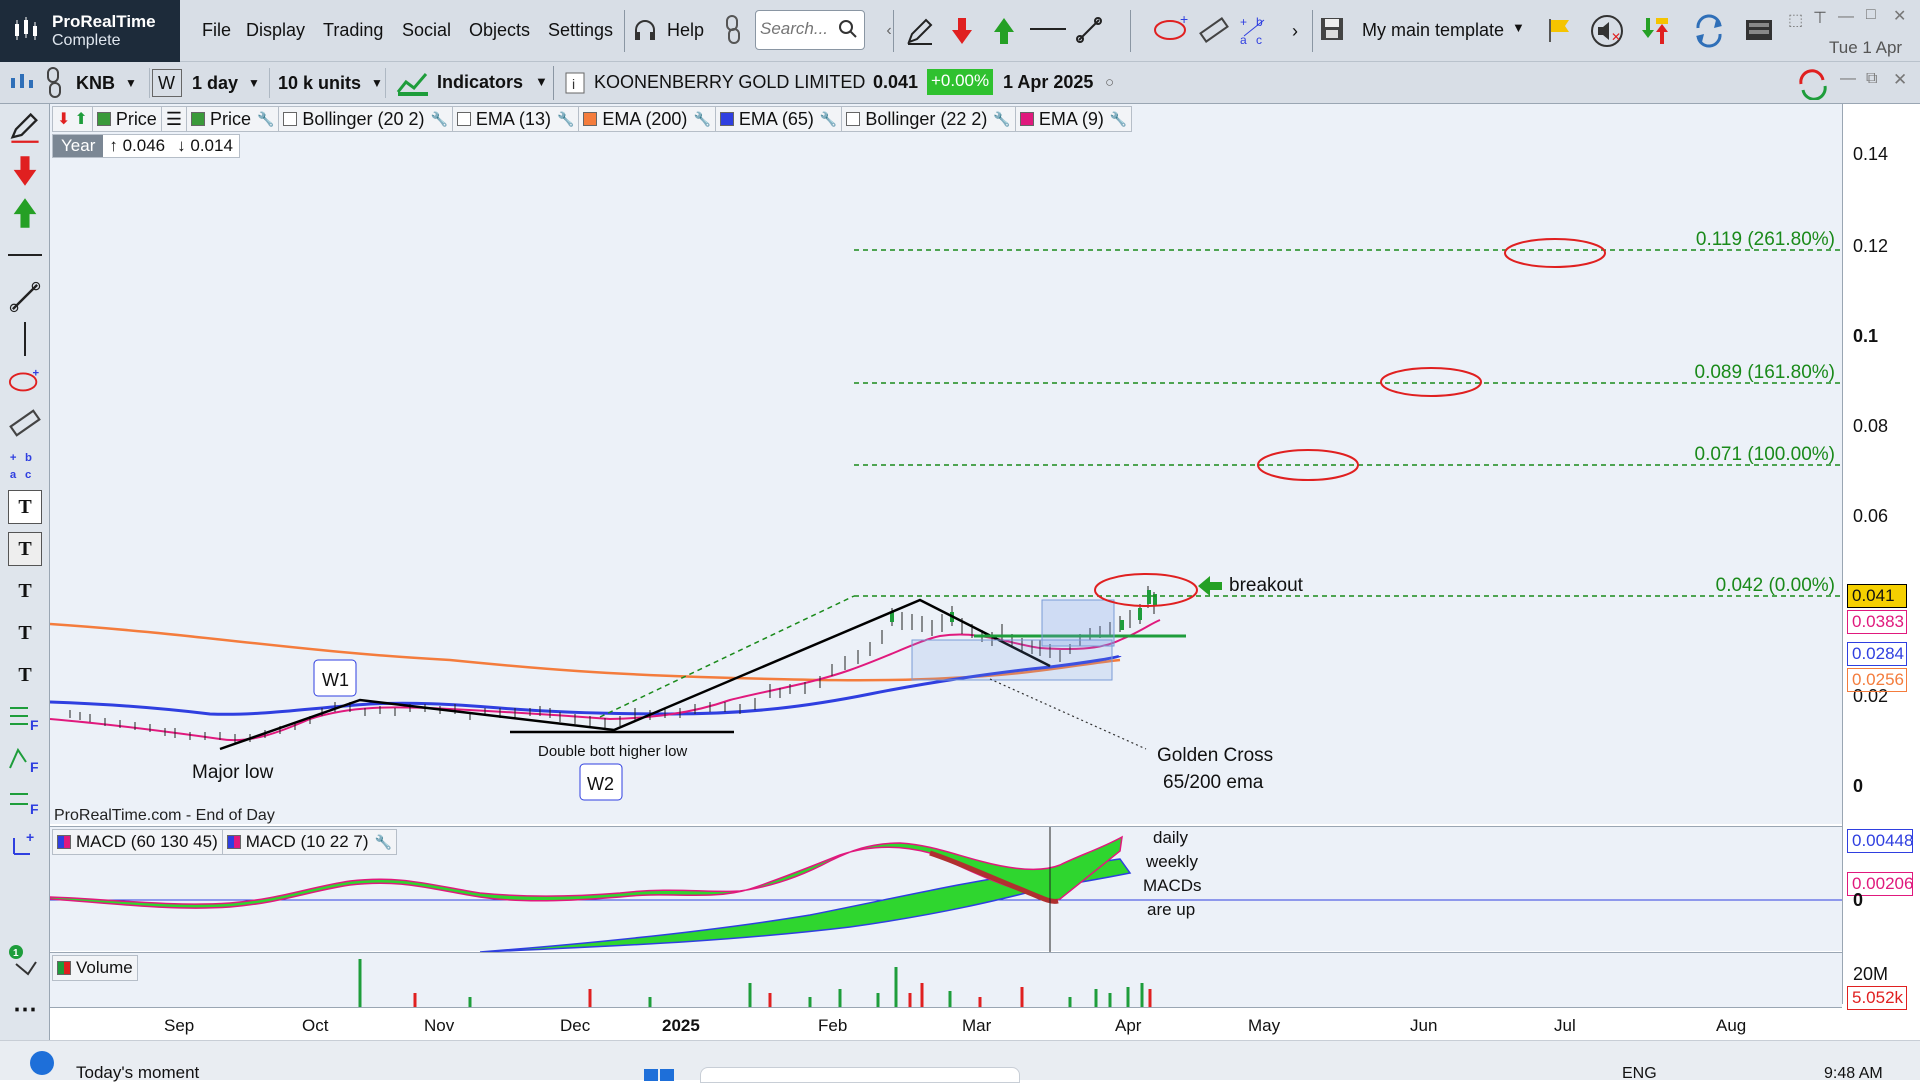  Describe the element at coordinates (25, 1009) in the screenshot. I see `more-tools-icon: ⋯` at that location.